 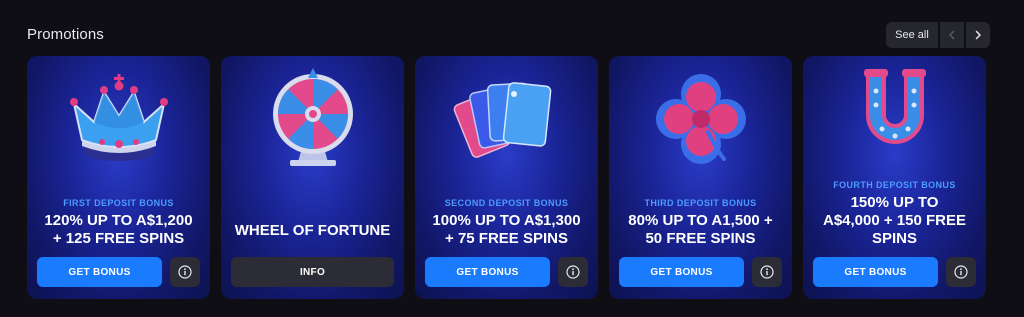 I want to click on promo-offer-line-2: A$4,000 + 150 FREE, so click(x=894, y=220).